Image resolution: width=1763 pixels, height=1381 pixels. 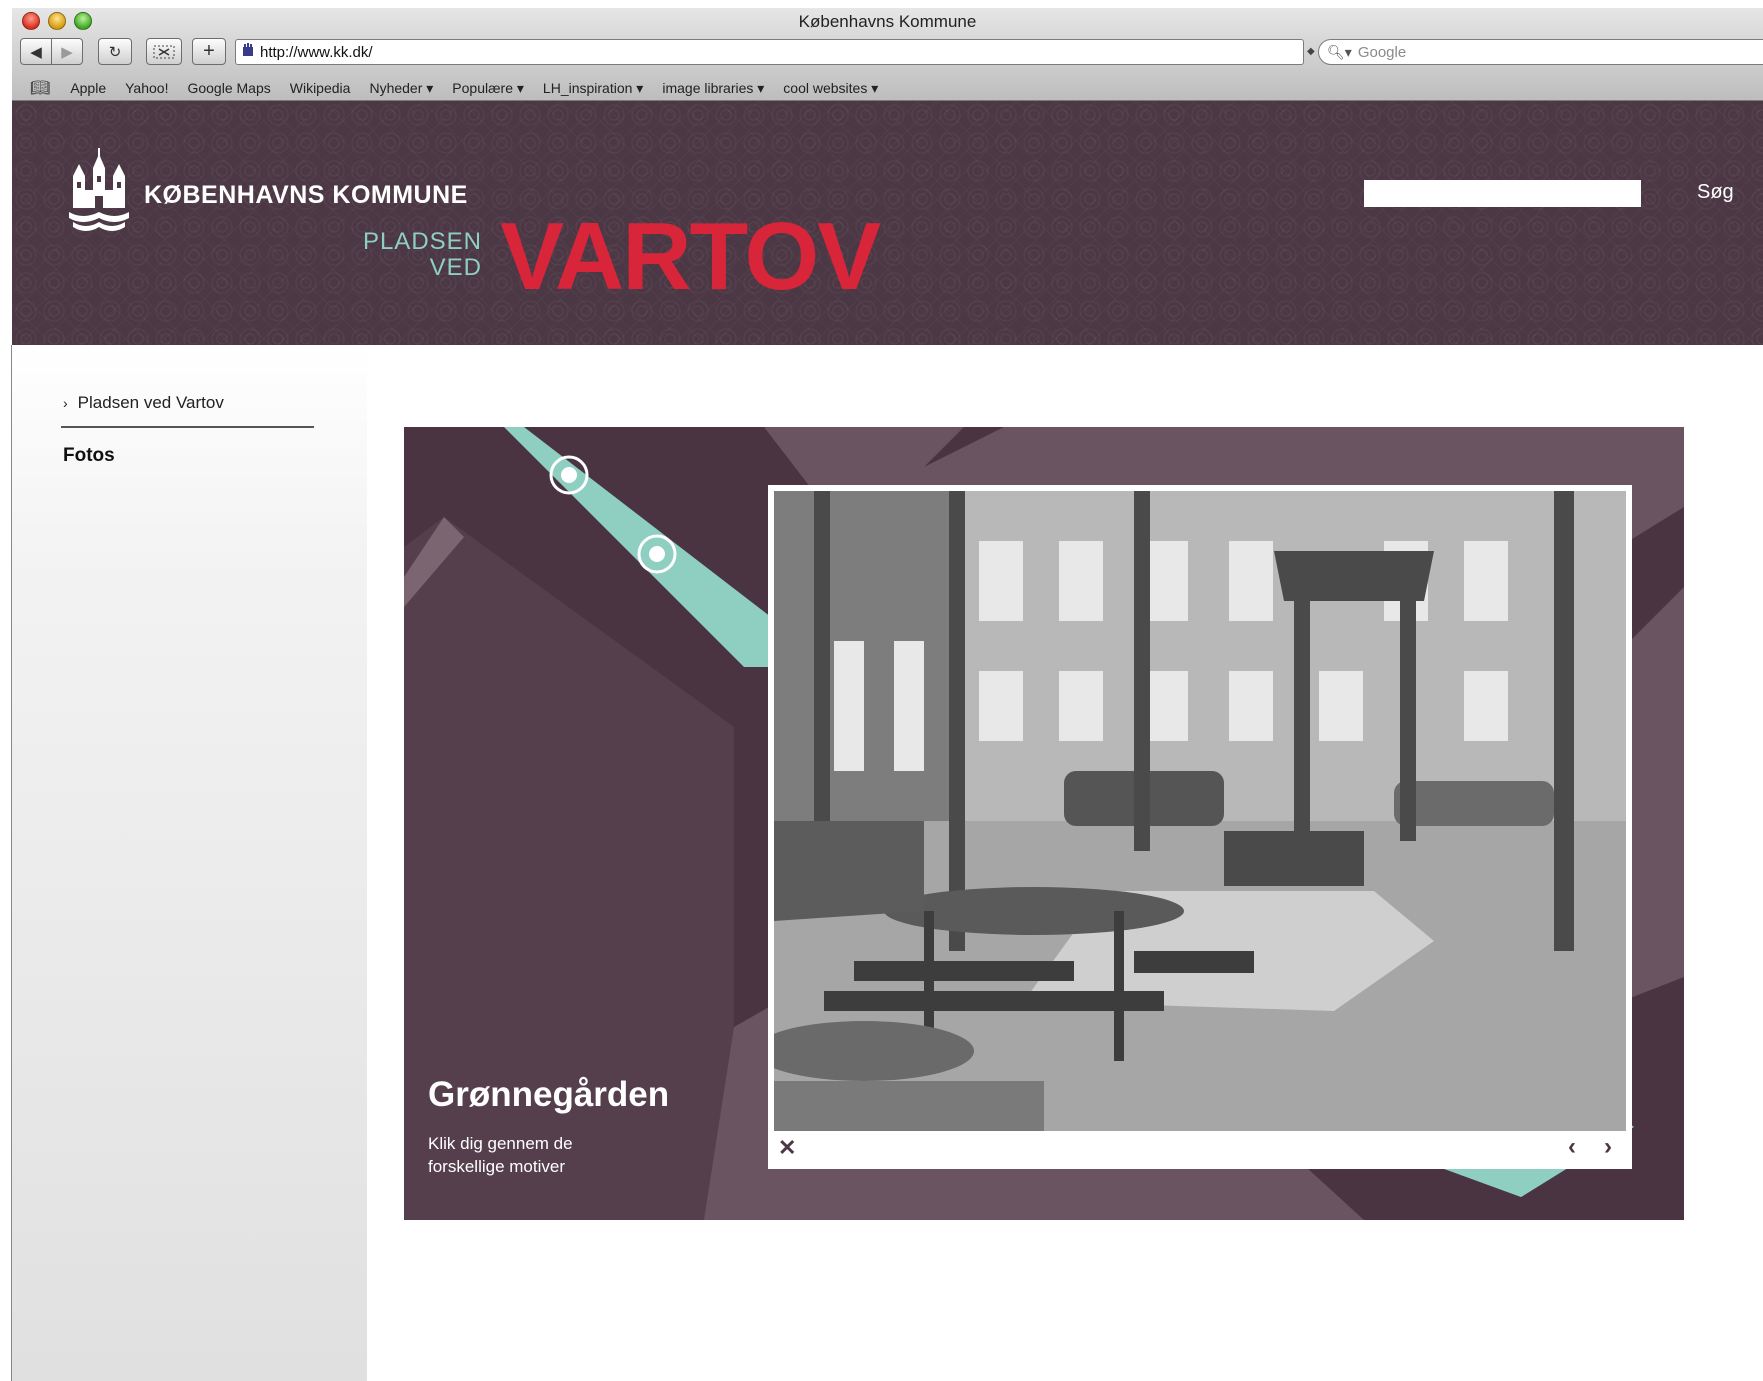 What do you see at coordinates (40, 88) in the screenshot?
I see `book-icon: 📖︎` at bounding box center [40, 88].